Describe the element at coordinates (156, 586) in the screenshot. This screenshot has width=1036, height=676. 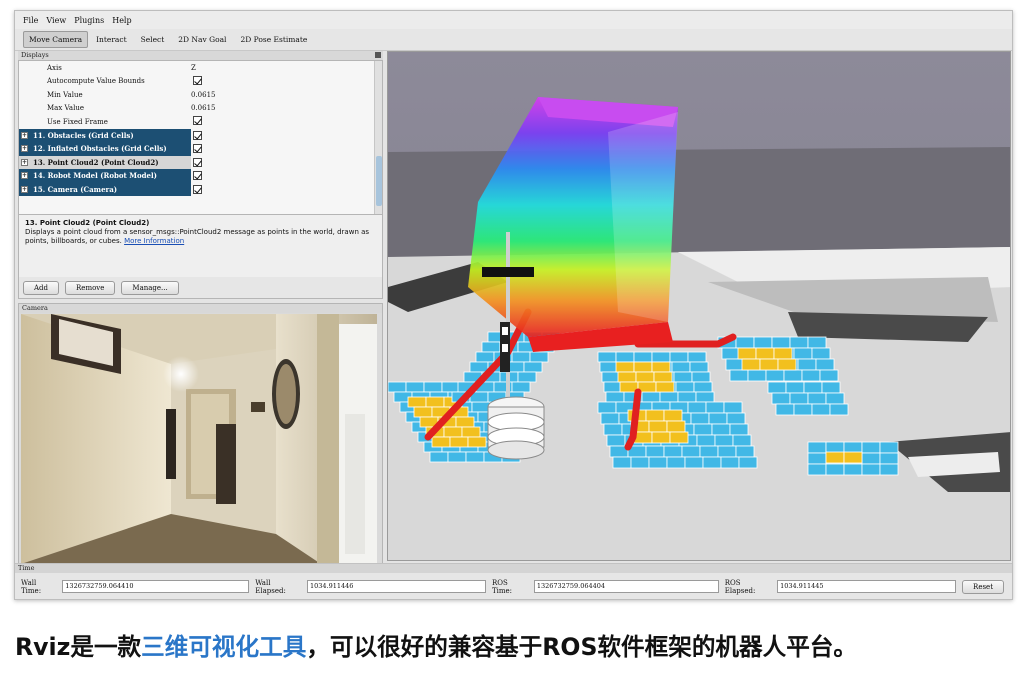
I see `wall-time-field: 1326732759.064410` at that location.